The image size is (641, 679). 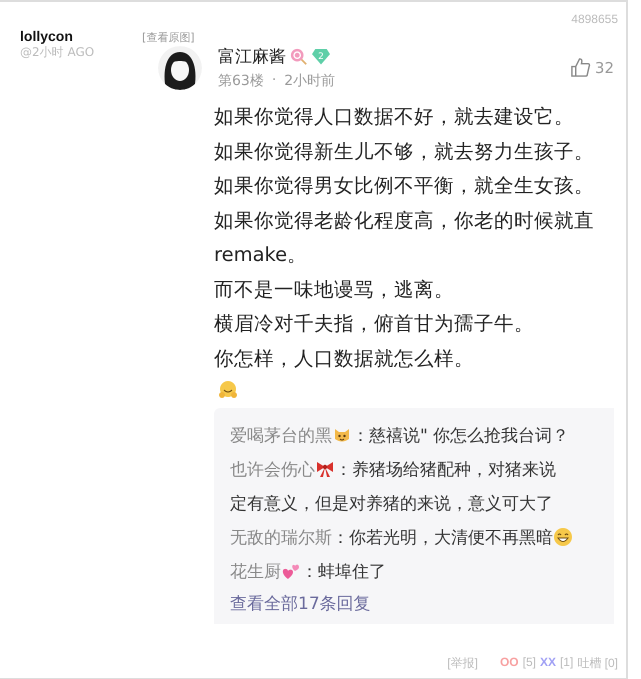 I want to click on reply-text: 定有意义，但是对养猪的来说，意义可大了, so click(x=391, y=503).